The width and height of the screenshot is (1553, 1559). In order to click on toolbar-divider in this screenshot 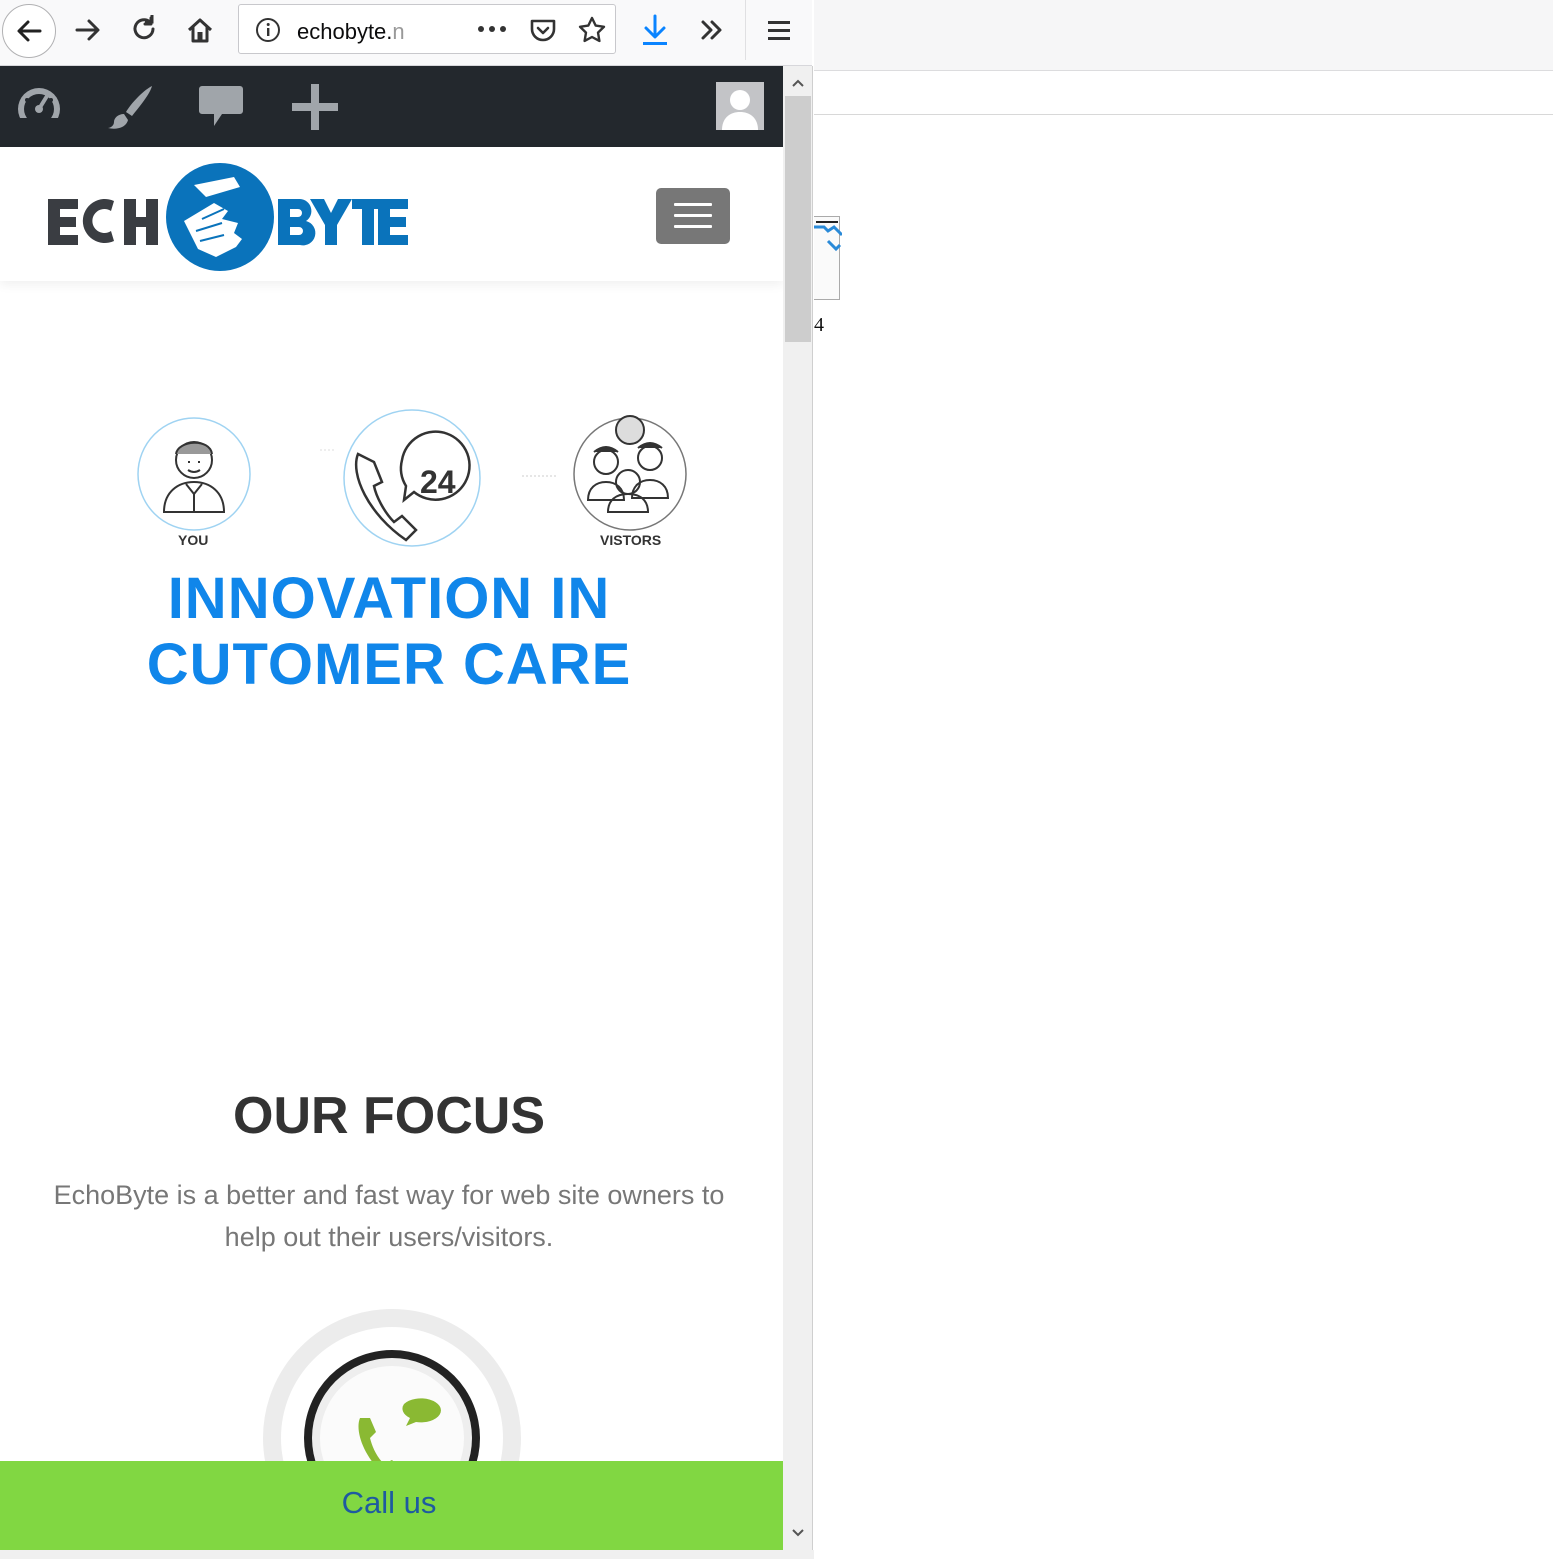, I will do `click(745, 30)`.